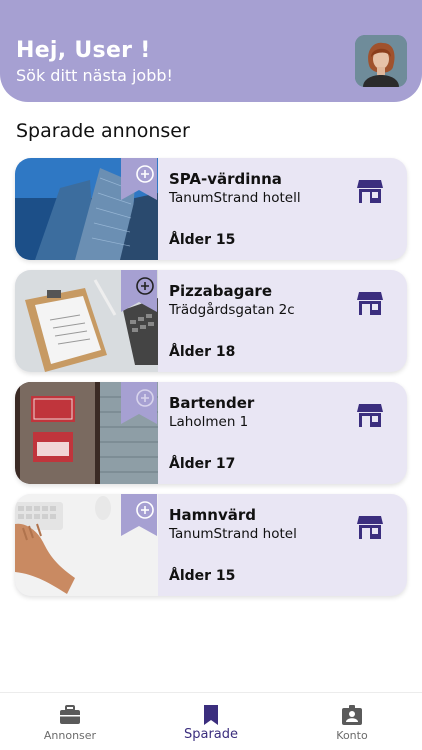 The width and height of the screenshot is (422, 750). Describe the element at coordinates (352, 715) in the screenshot. I see `id-badge-icon` at that location.